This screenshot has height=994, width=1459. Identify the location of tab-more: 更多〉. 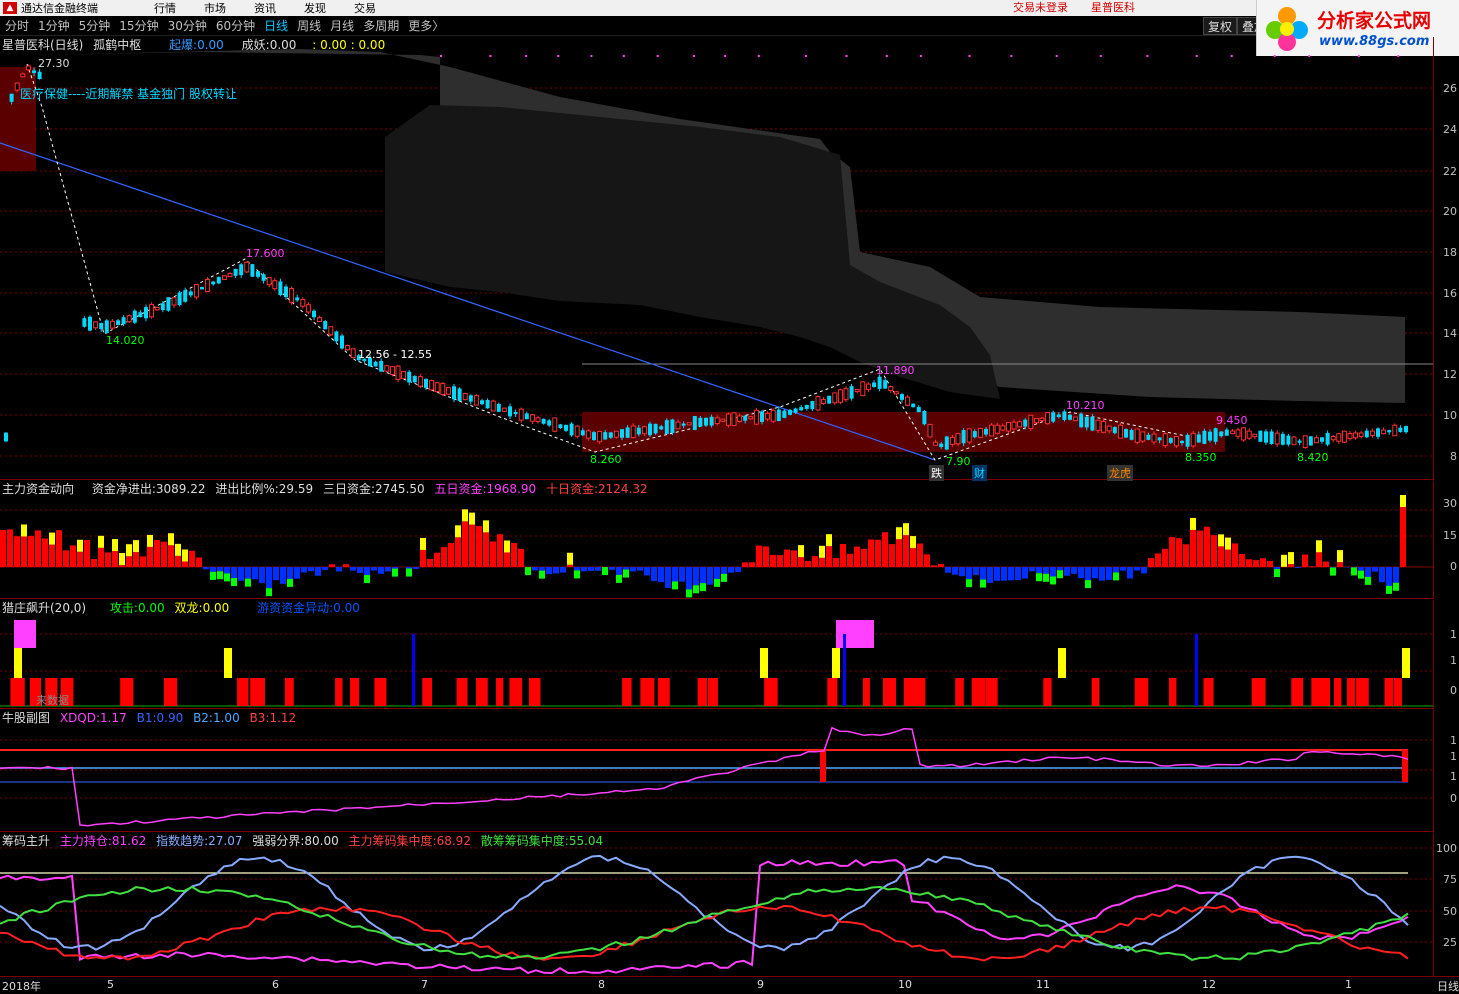
(426, 25).